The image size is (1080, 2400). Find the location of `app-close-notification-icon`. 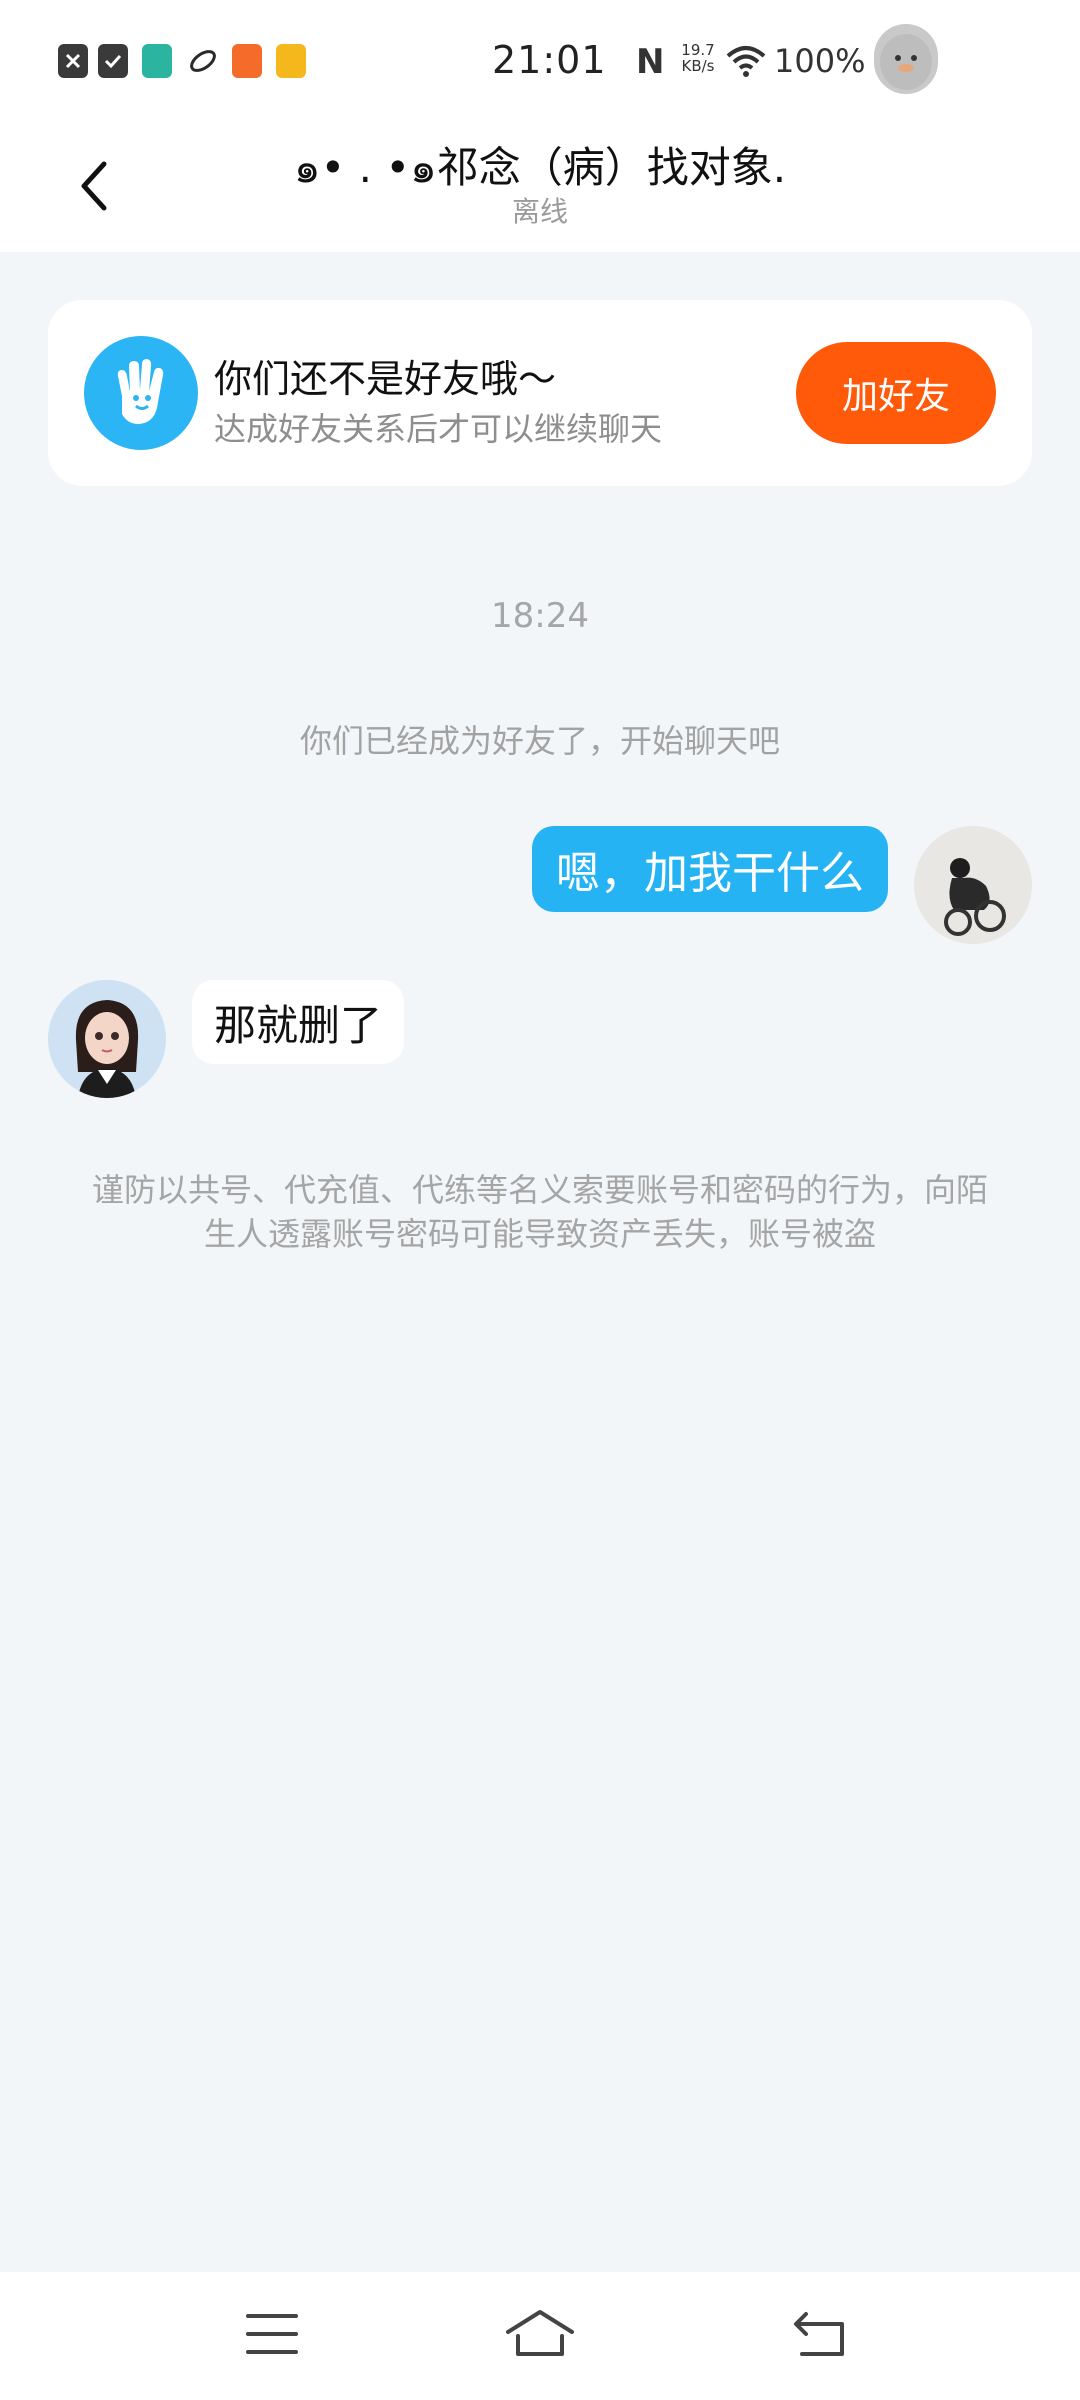

app-close-notification-icon is located at coordinates (73, 61).